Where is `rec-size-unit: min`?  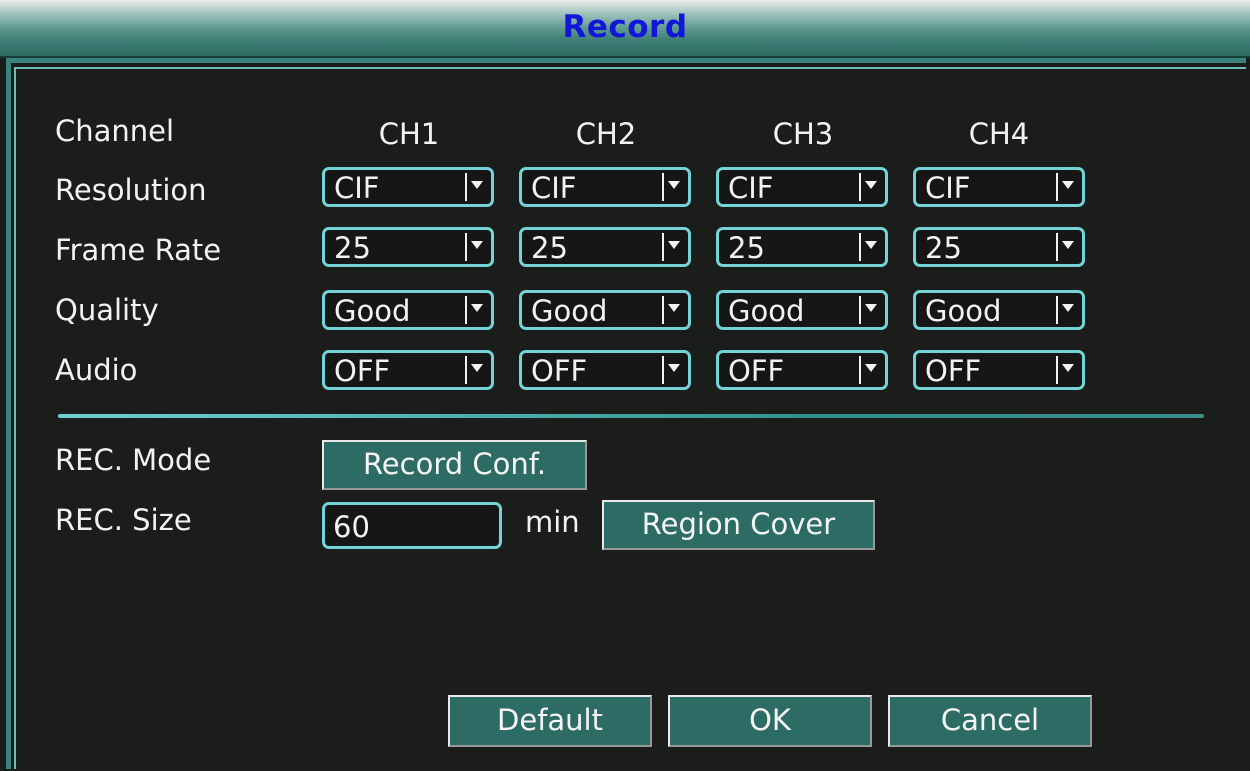
rec-size-unit: min is located at coordinates (552, 522).